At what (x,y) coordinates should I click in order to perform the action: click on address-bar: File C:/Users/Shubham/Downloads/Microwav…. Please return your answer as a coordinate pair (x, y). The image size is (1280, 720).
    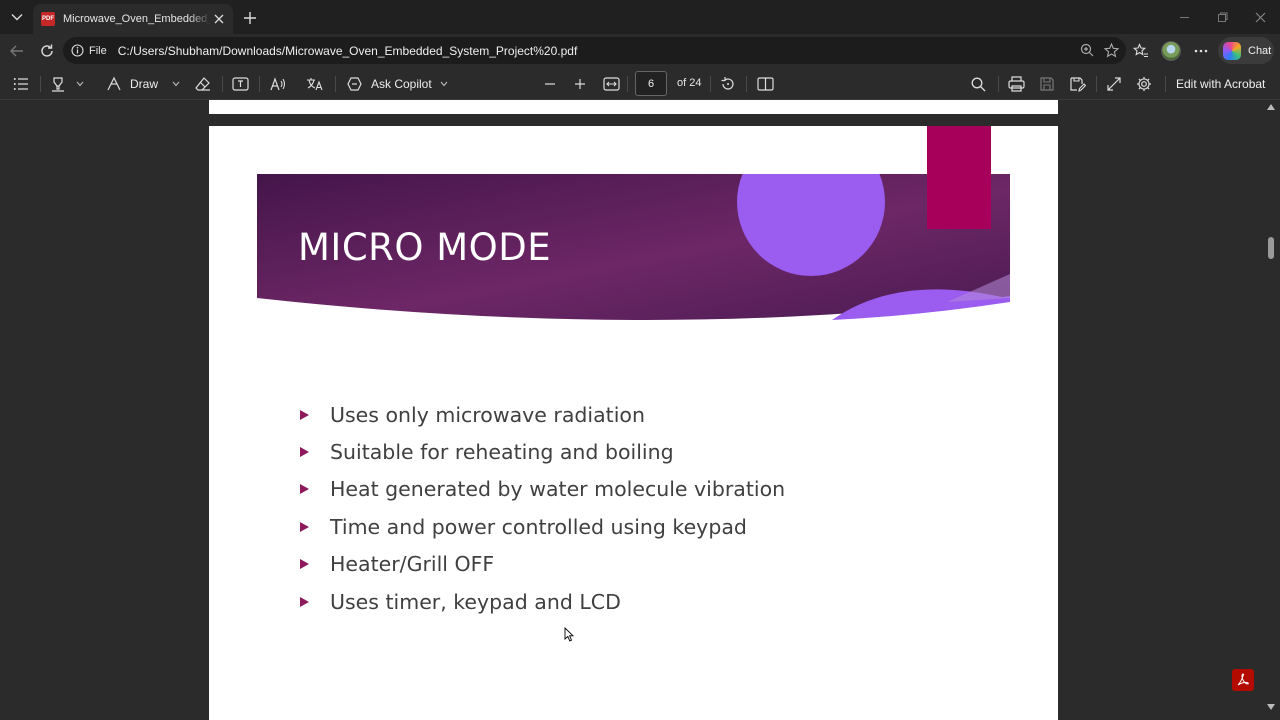
    Looking at the image, I should click on (594, 50).